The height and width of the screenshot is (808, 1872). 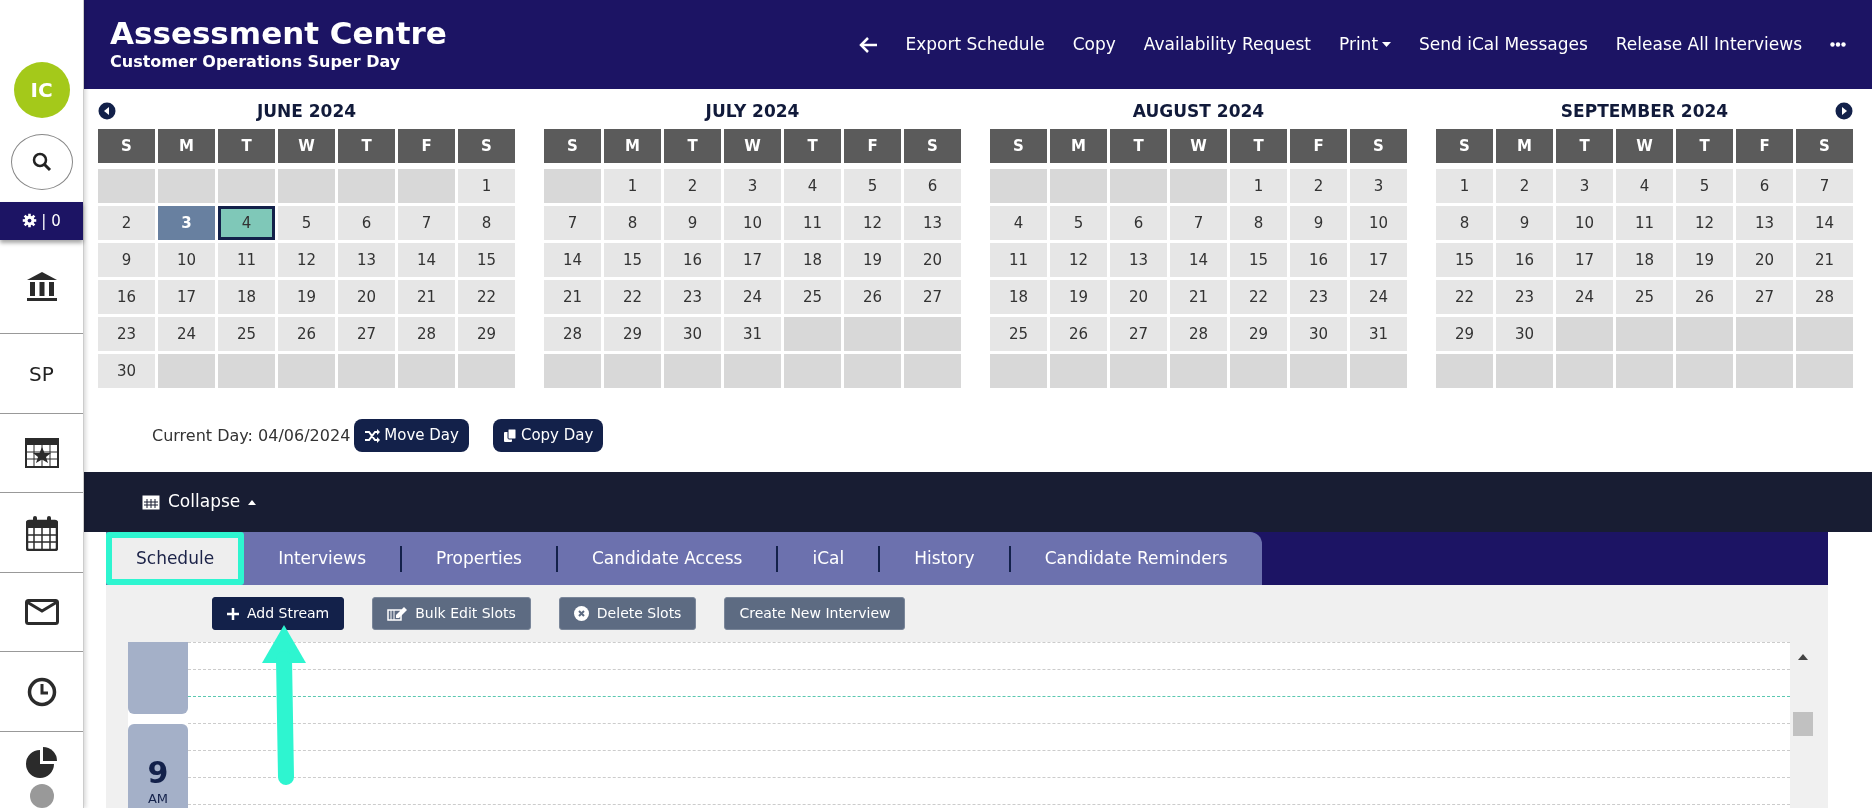 I want to click on bank-icon, so click(x=41, y=286).